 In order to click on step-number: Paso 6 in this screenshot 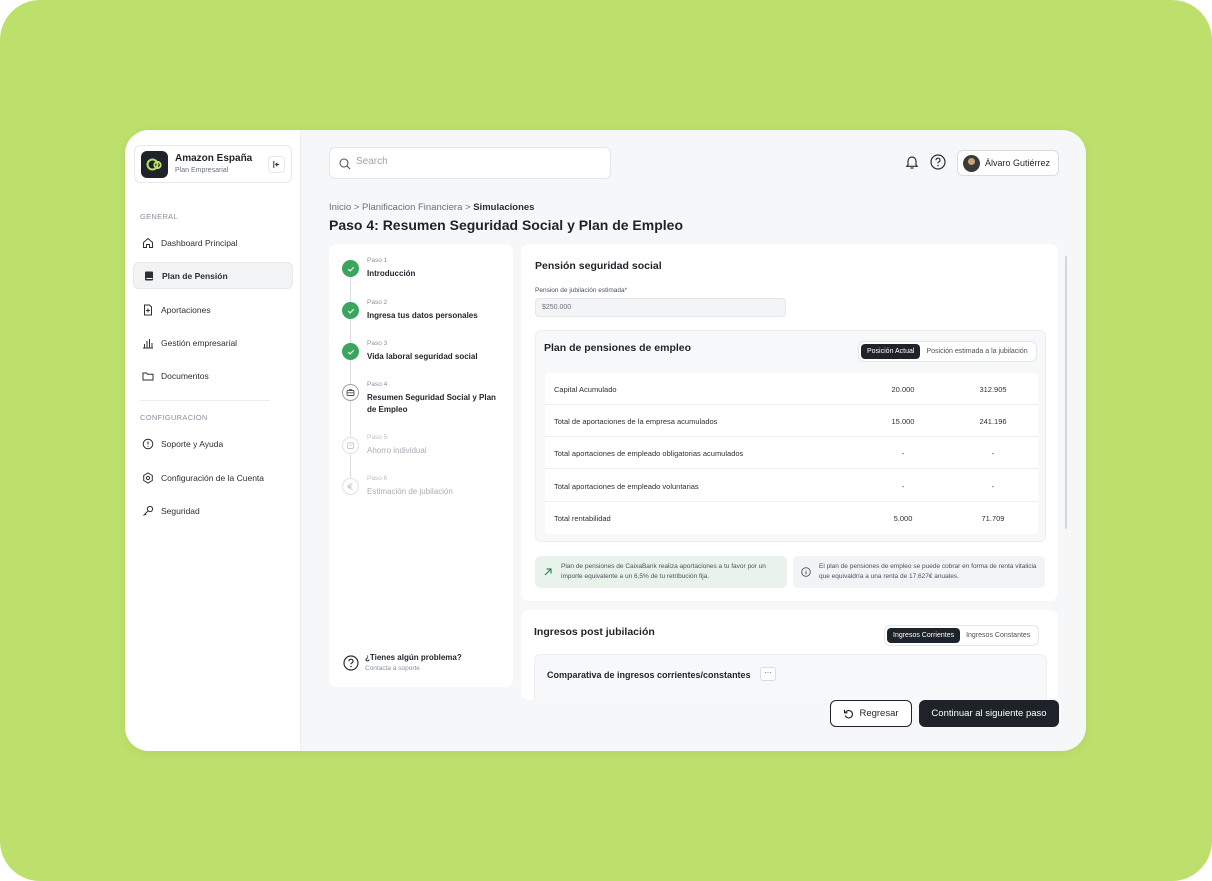, I will do `click(377, 478)`.